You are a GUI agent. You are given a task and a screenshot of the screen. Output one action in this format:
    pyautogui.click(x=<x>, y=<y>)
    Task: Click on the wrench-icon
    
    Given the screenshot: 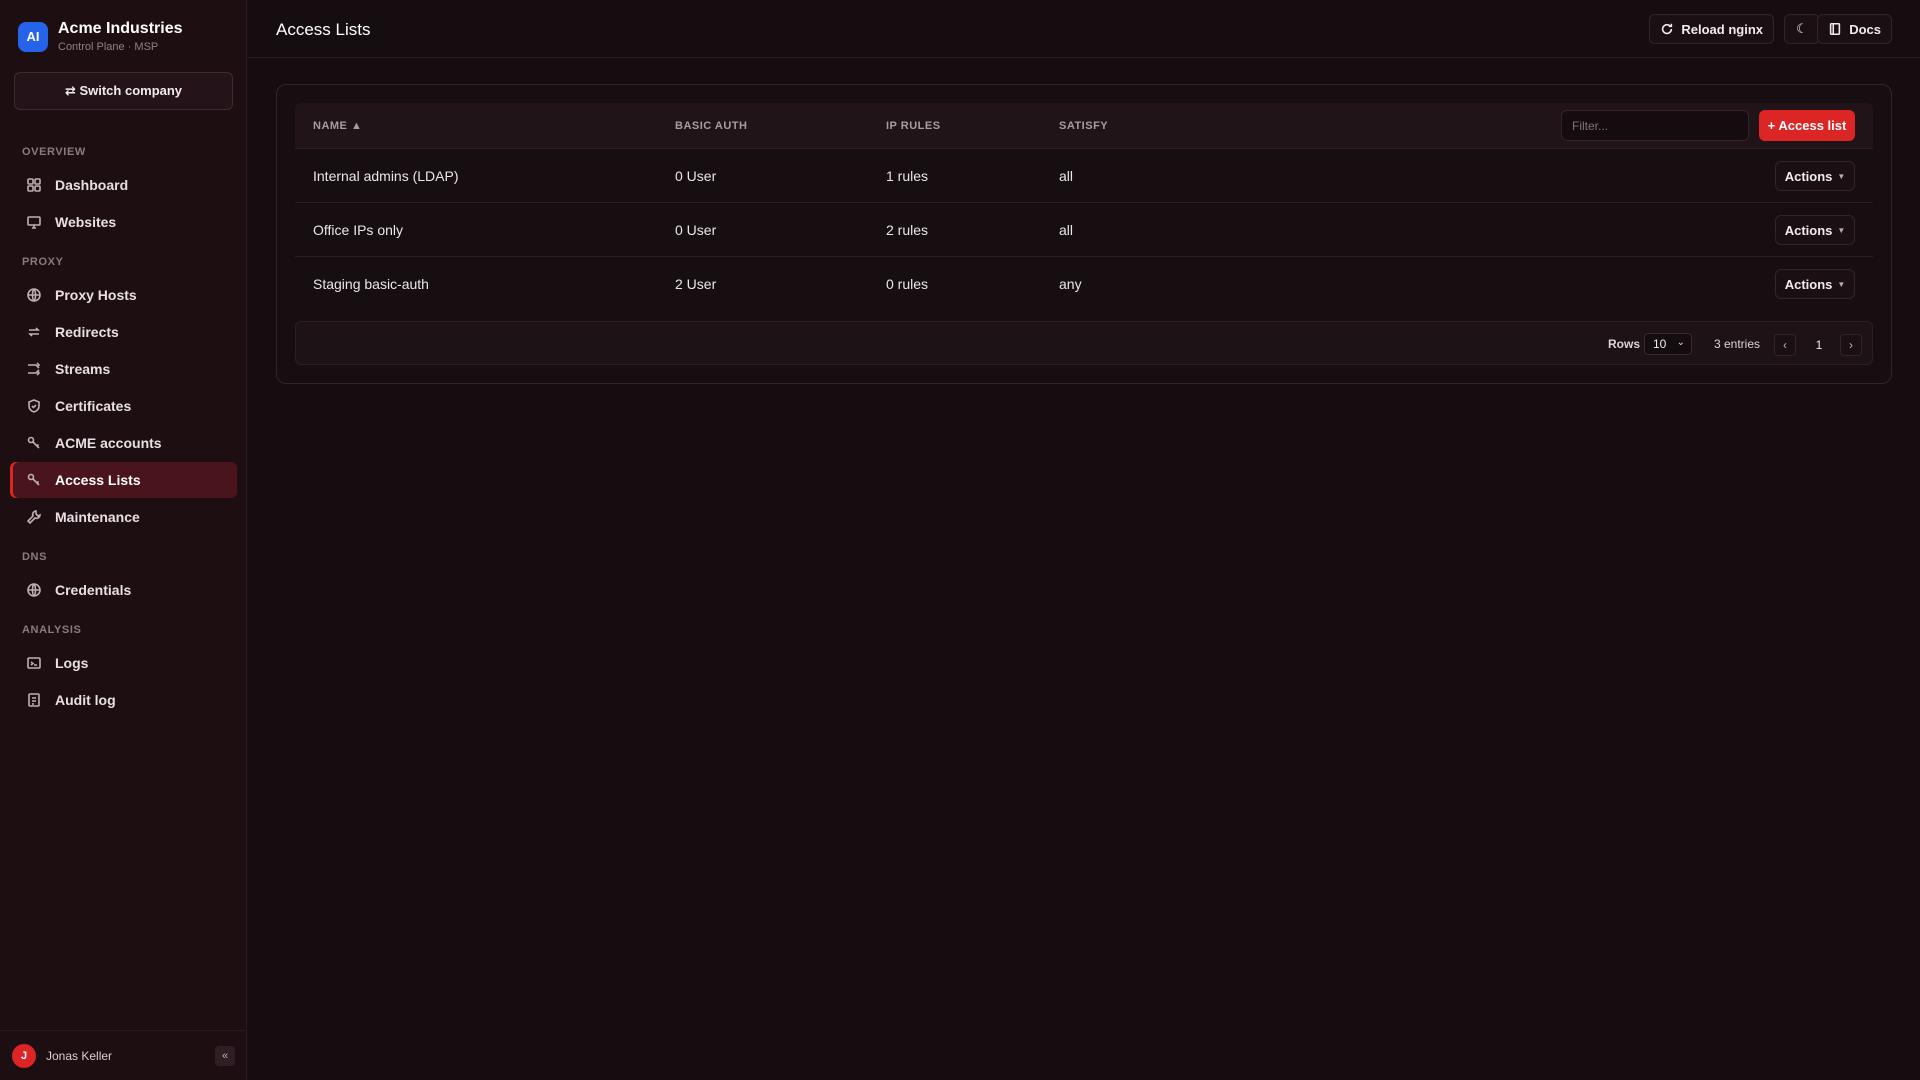 What is the action you would take?
    pyautogui.click(x=34, y=517)
    